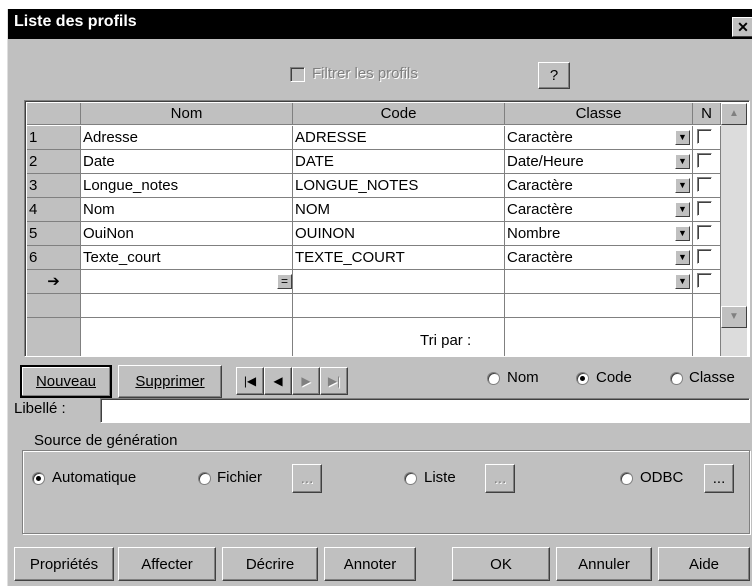 This screenshot has height=586, width=752. Describe the element at coordinates (742, 27) in the screenshot. I see `close-icon: ✕` at that location.